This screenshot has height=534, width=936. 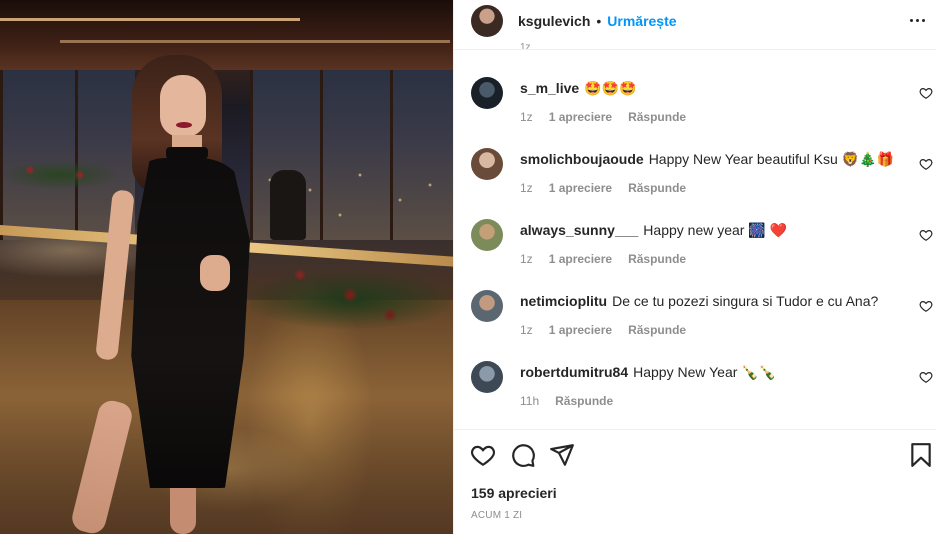 I want to click on christmas-garland, so click(x=350, y=300).